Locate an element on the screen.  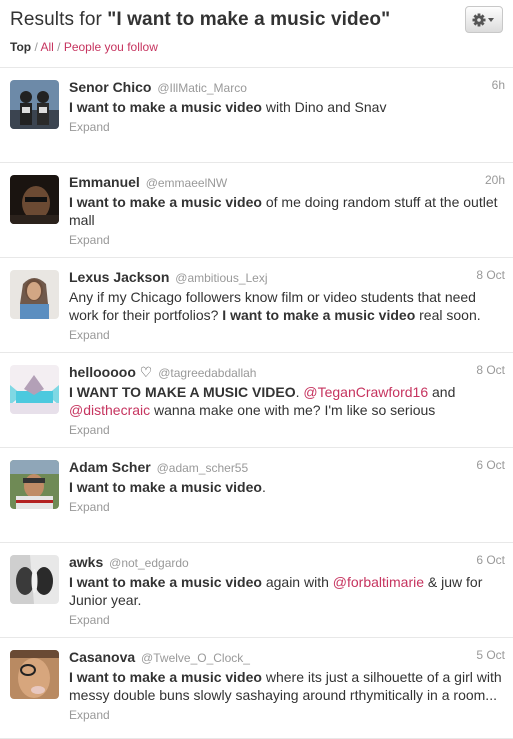
tweet-text-part: . is located at coordinates (263, 487).